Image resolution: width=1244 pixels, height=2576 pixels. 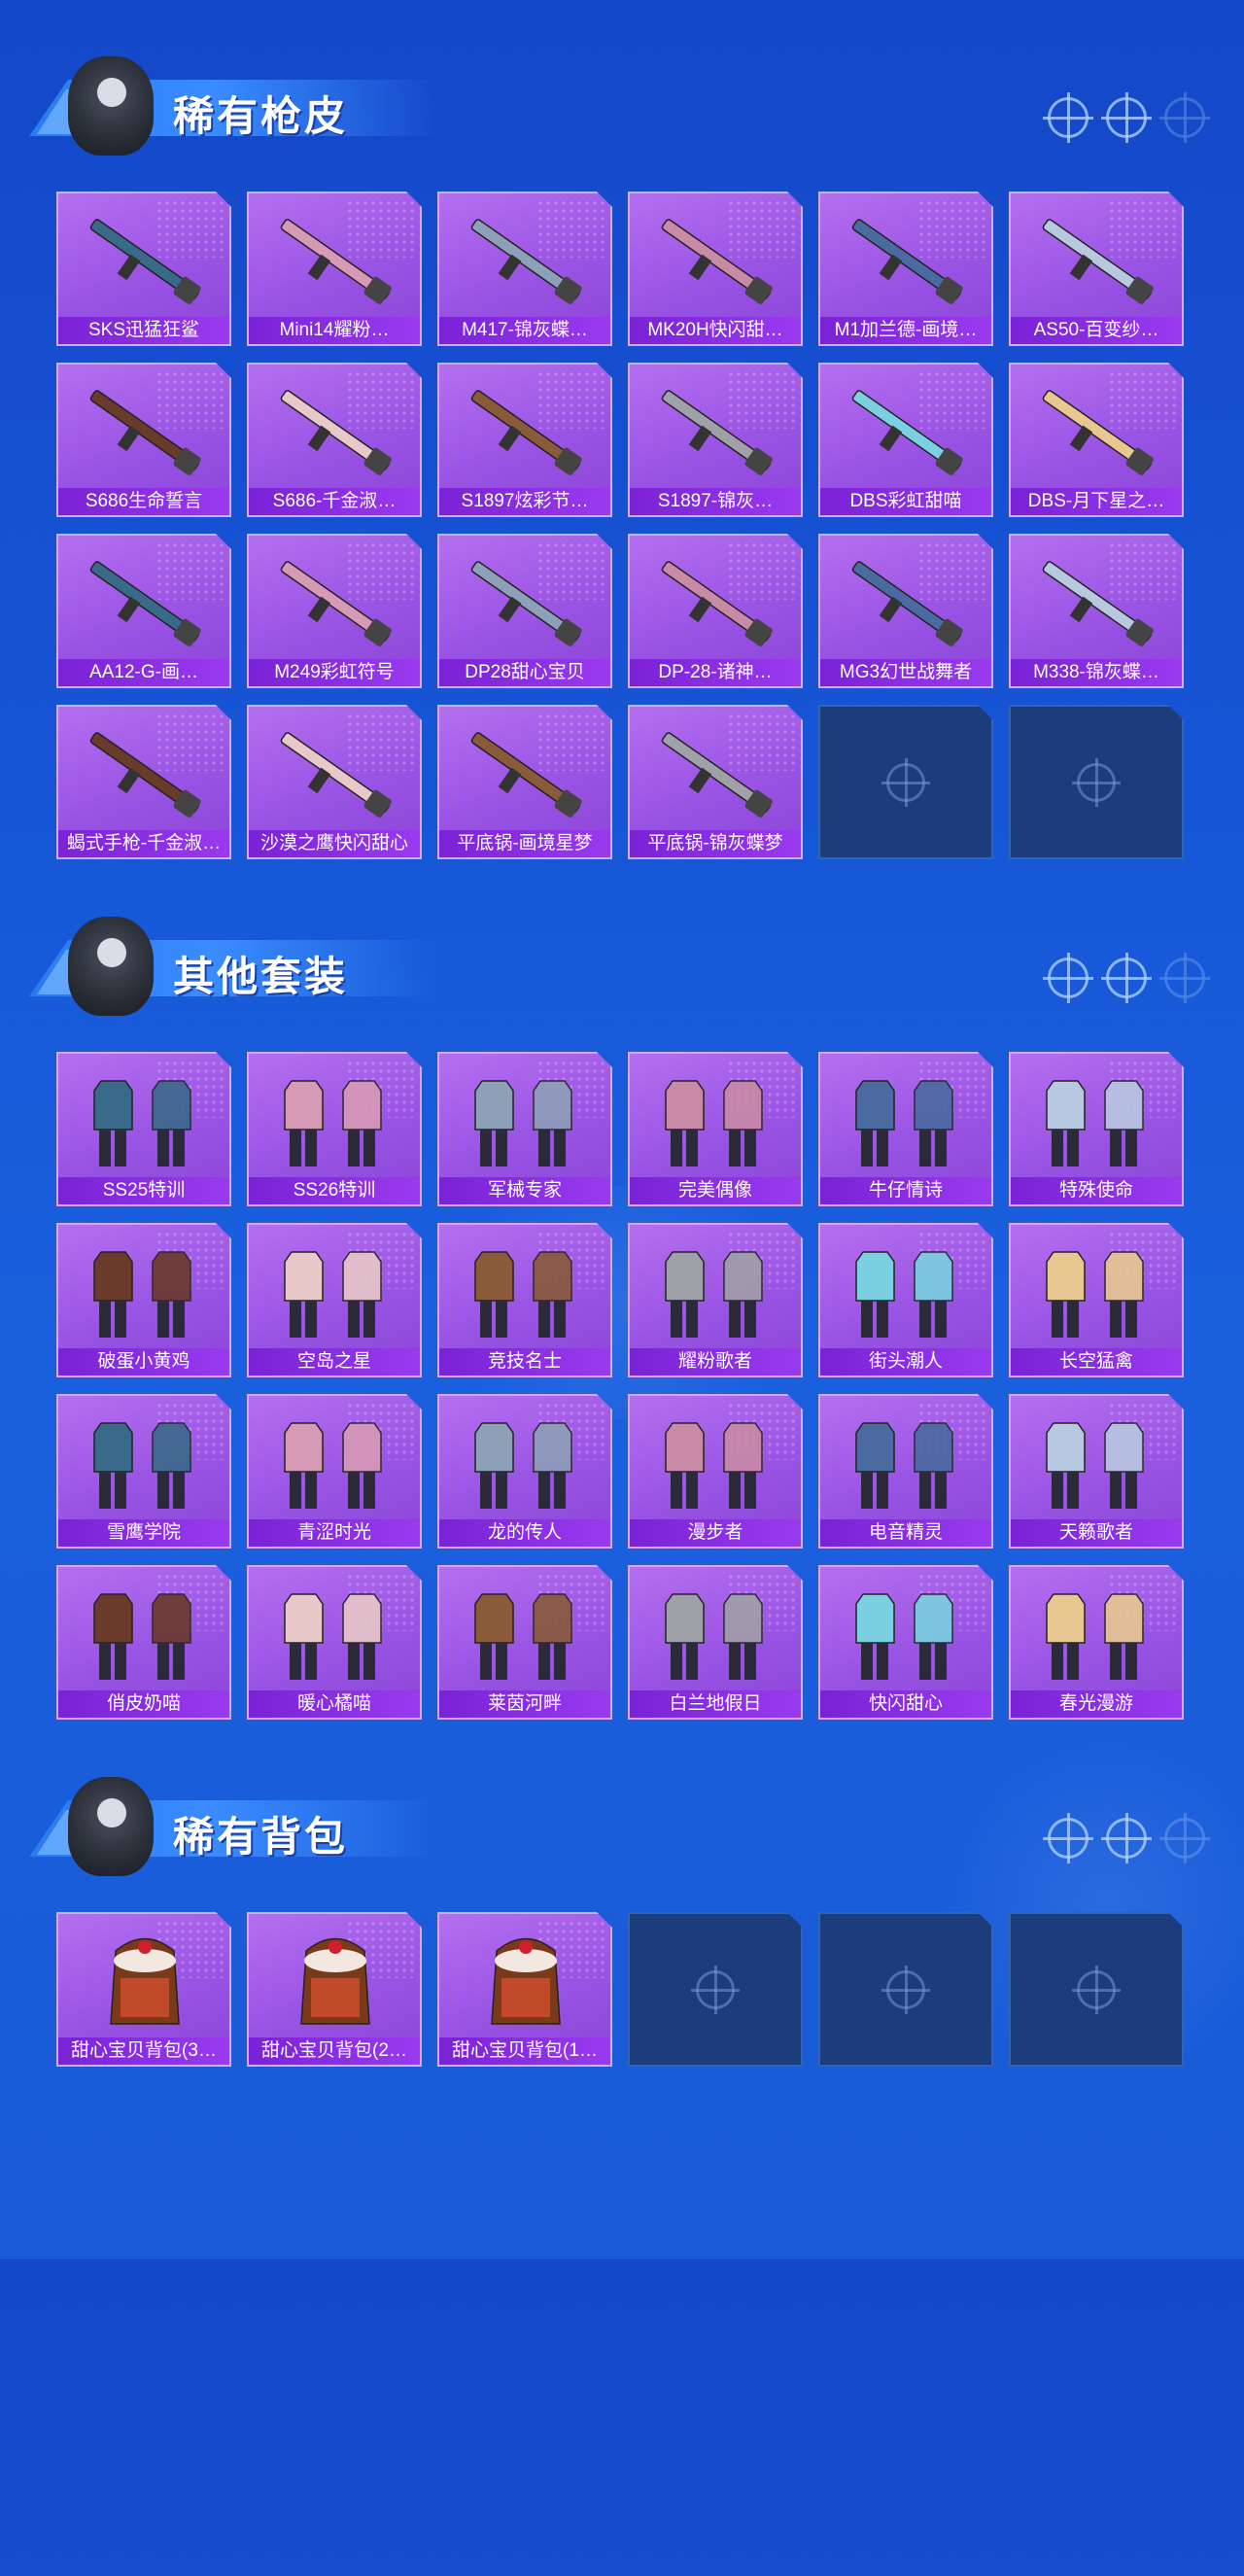 I want to click on gun-item-card: 平底锅-画境星梦, so click(x=524, y=782).